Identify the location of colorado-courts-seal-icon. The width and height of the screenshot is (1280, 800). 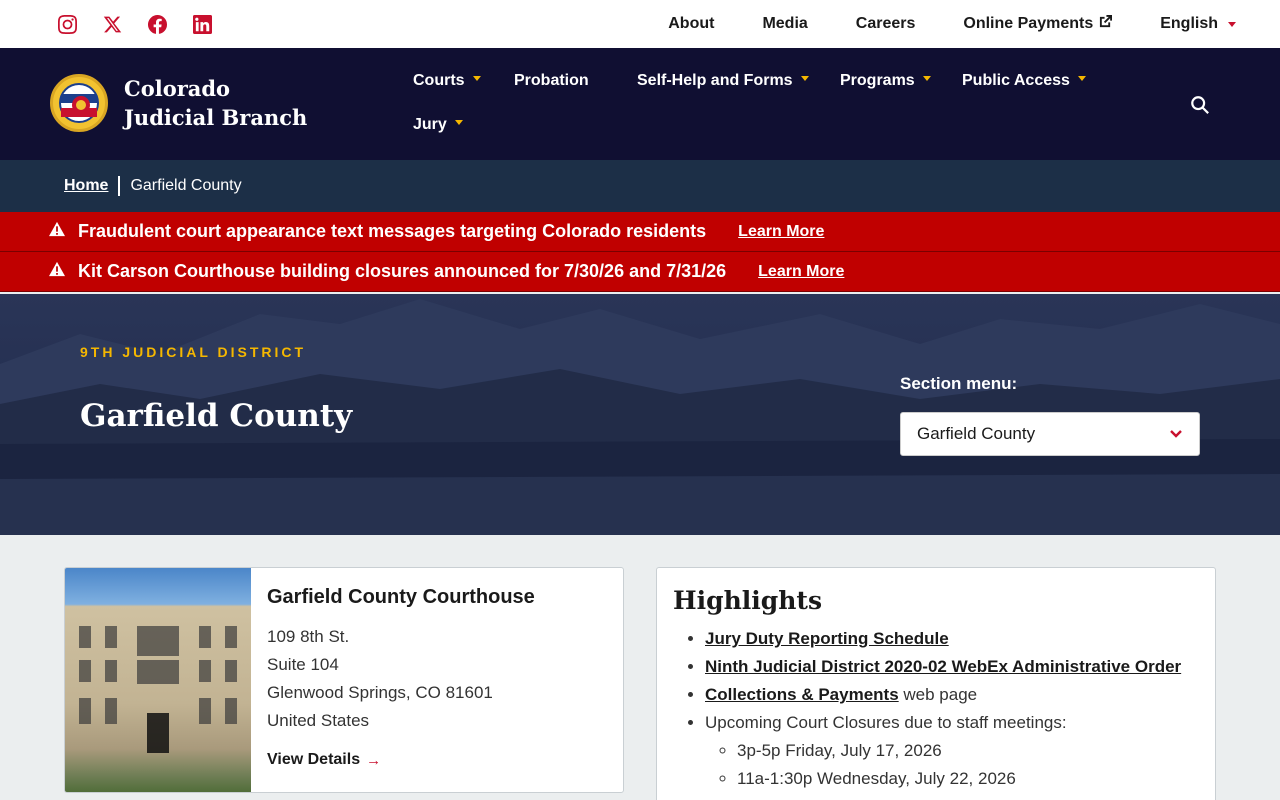
(79, 103).